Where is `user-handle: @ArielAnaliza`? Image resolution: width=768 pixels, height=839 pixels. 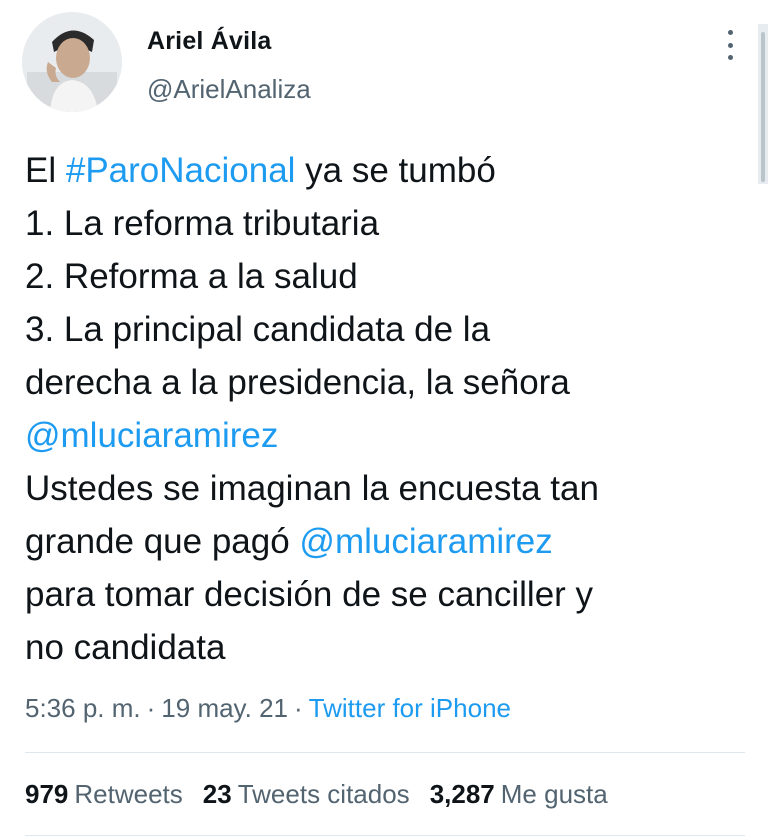
user-handle: @ArielAnaliza is located at coordinates (229, 89).